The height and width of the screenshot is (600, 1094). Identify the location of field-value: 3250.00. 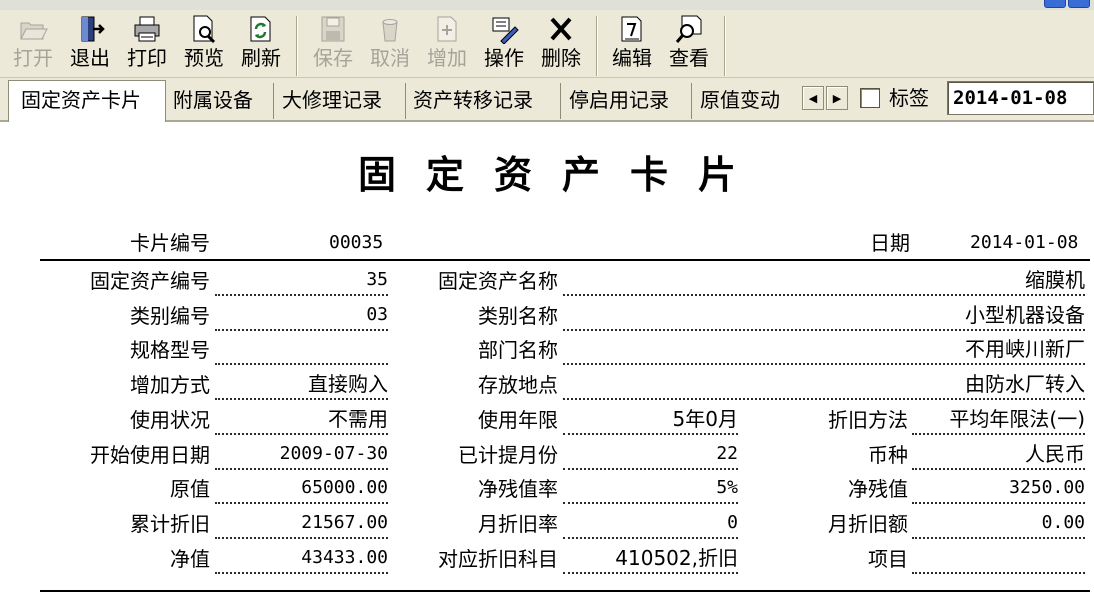
(998, 489).